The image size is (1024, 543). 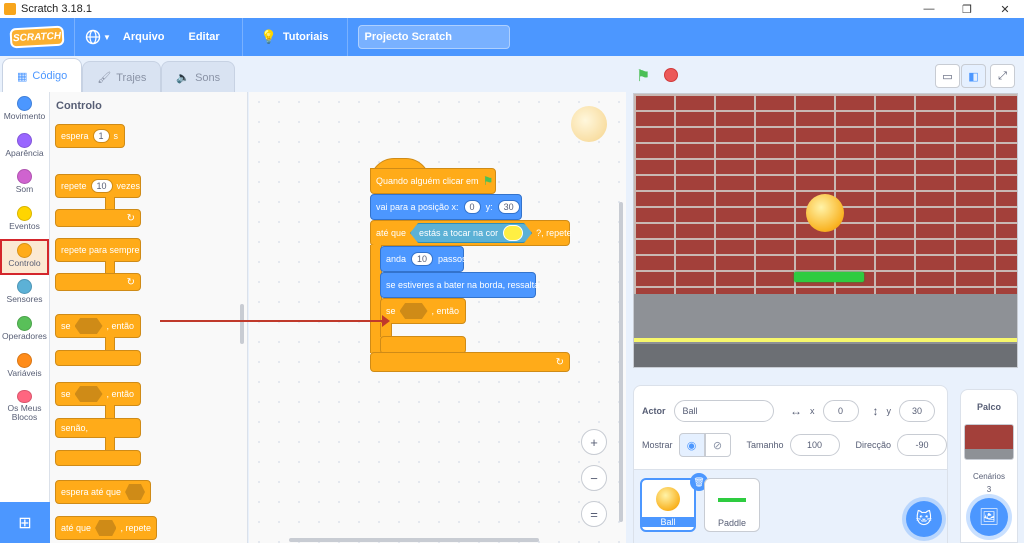 I want to click on if-else-block-footer, so click(x=98, y=458).